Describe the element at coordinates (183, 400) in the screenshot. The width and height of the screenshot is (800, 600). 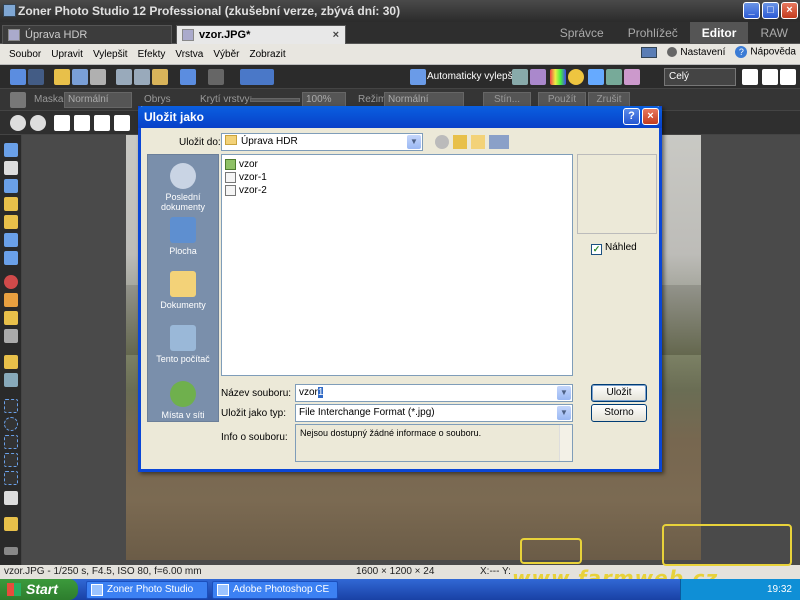
I see `place-network: Místa v síti` at that location.